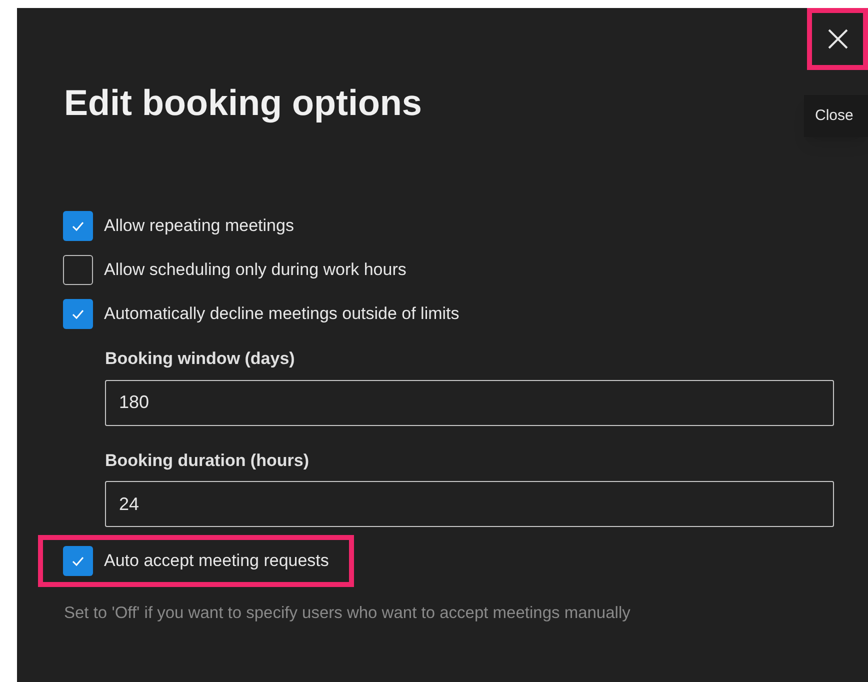 This screenshot has width=868, height=682. I want to click on close-icon, so click(837, 39).